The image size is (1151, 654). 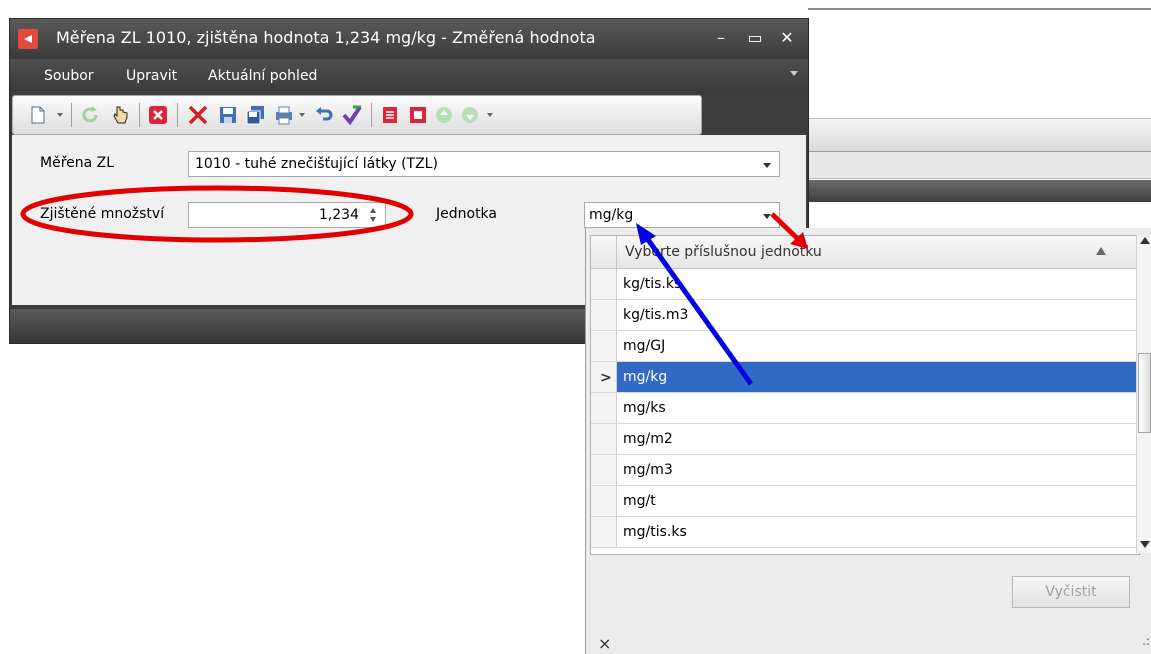 What do you see at coordinates (418, 115) in the screenshot?
I see `export-icon` at bounding box center [418, 115].